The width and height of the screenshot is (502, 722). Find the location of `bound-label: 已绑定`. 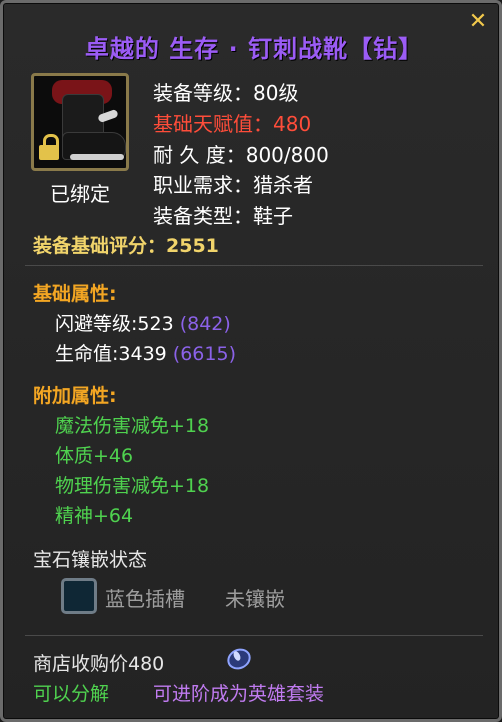

bound-label: 已绑定 is located at coordinates (80, 194).